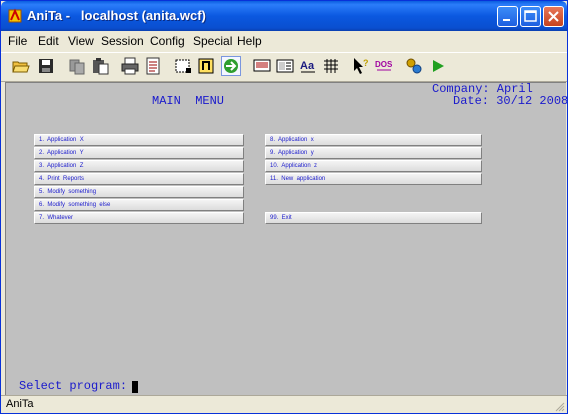  Describe the element at coordinates (116, 15) in the screenshot. I see `window-title: AniTa - localhost (anita.wcf)` at that location.